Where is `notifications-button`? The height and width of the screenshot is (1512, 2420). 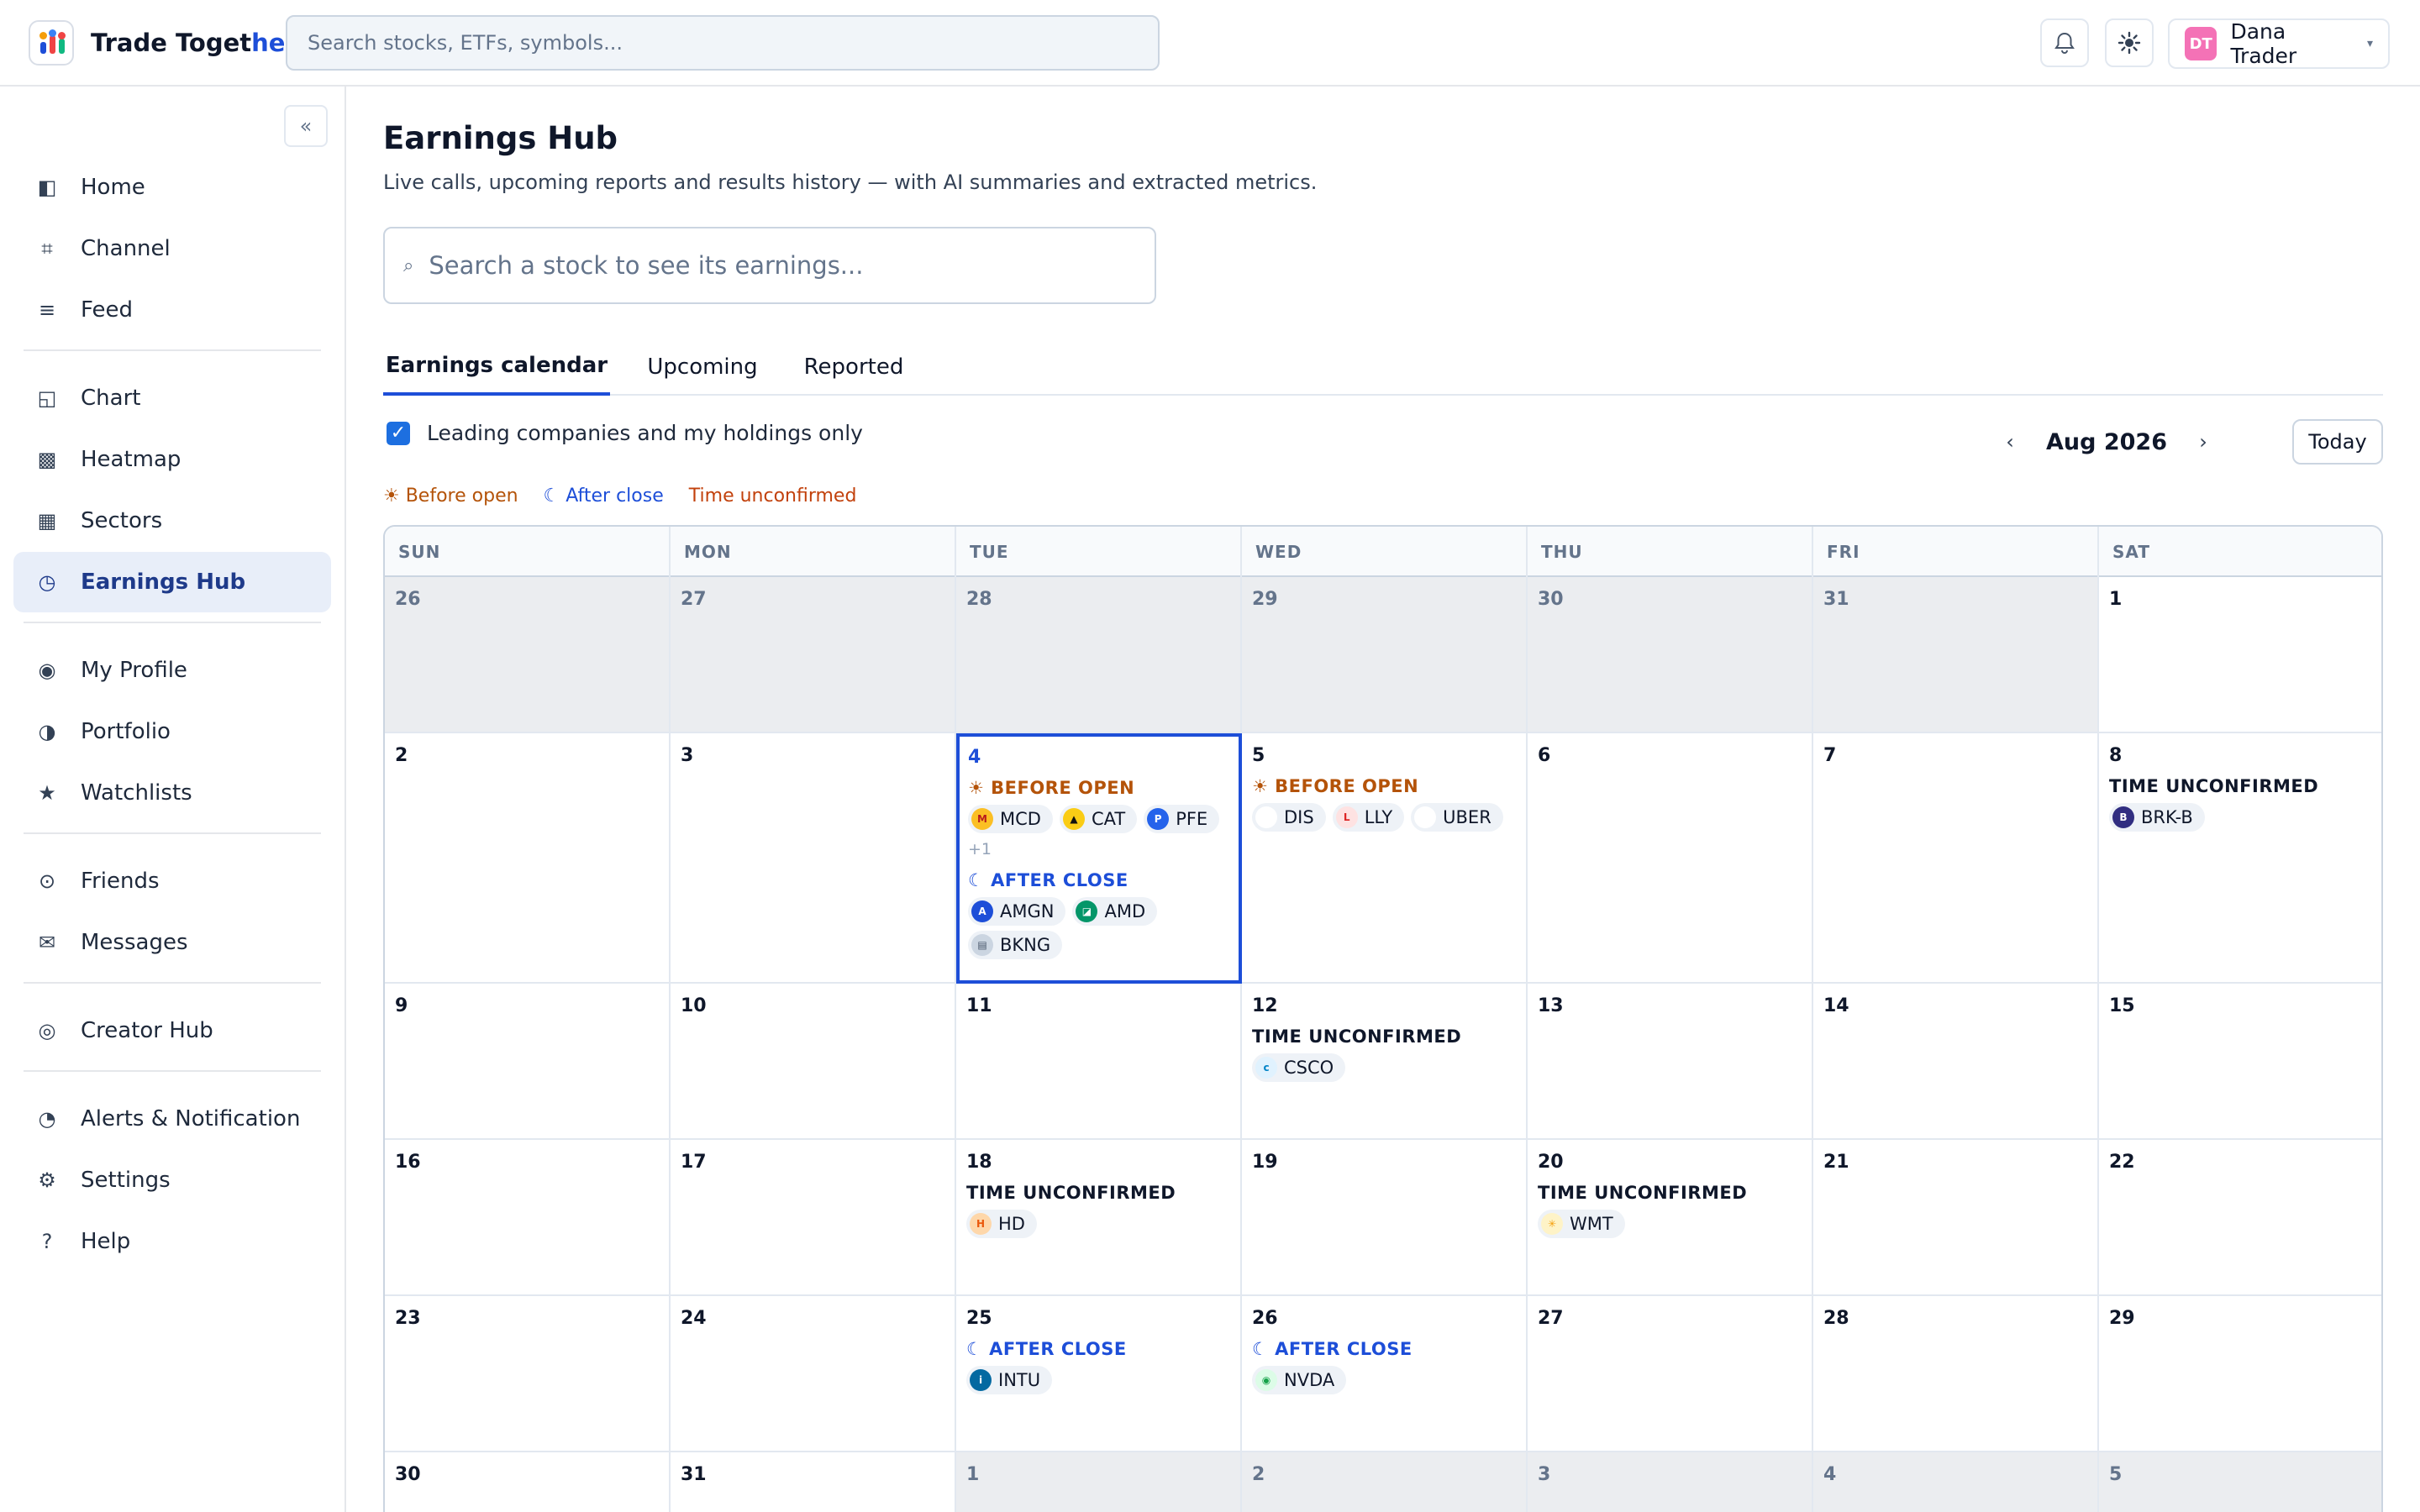
notifications-button is located at coordinates (2064, 42).